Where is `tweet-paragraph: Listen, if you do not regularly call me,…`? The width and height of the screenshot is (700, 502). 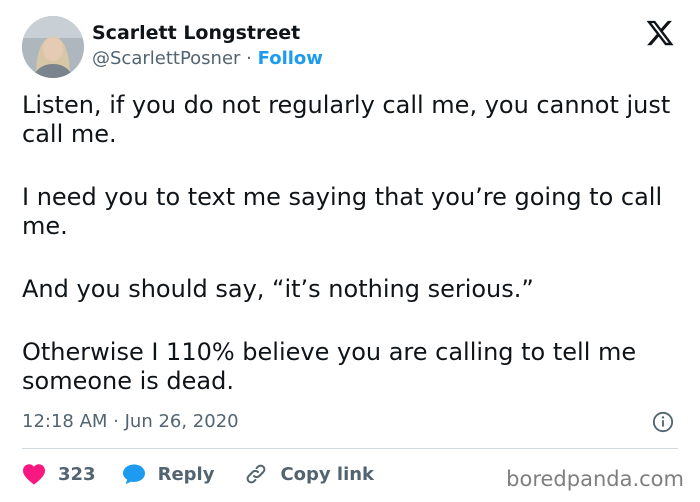 tweet-paragraph: Listen, if you do not regularly call me,… is located at coordinates (346, 119).